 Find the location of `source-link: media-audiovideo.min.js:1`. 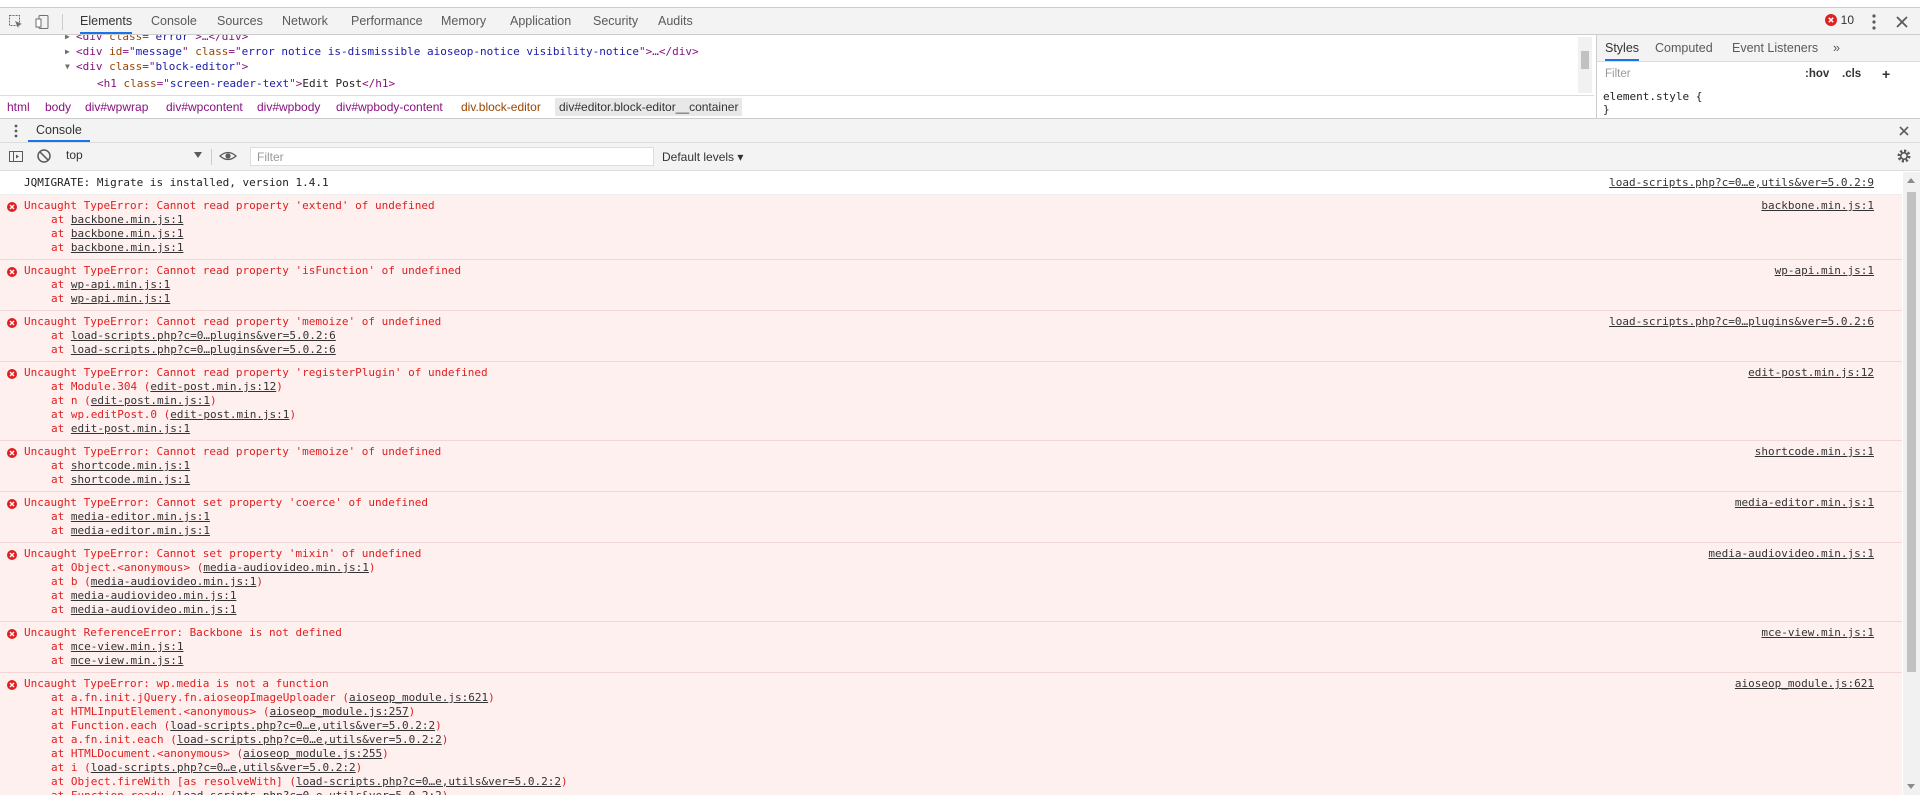

source-link: media-audiovideo.min.js:1 is located at coordinates (1791, 554).